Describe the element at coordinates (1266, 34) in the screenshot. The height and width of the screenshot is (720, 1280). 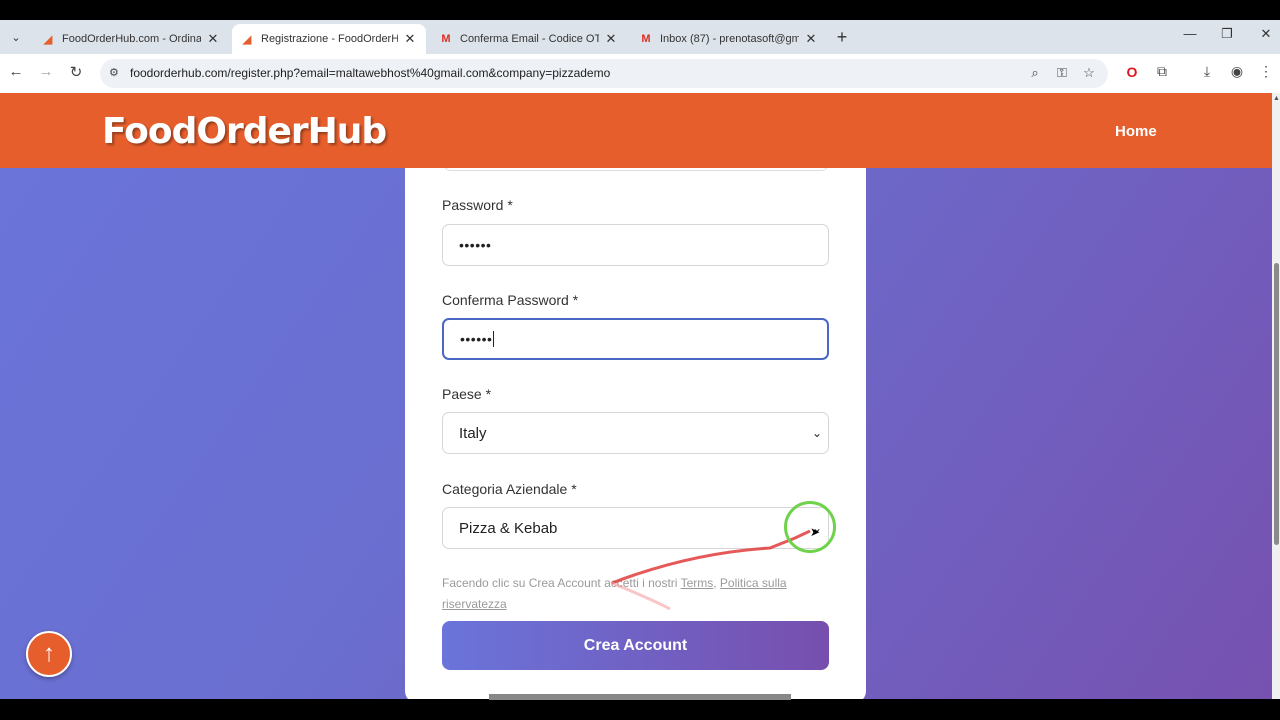
I see `window-close-icon: ✕` at that location.